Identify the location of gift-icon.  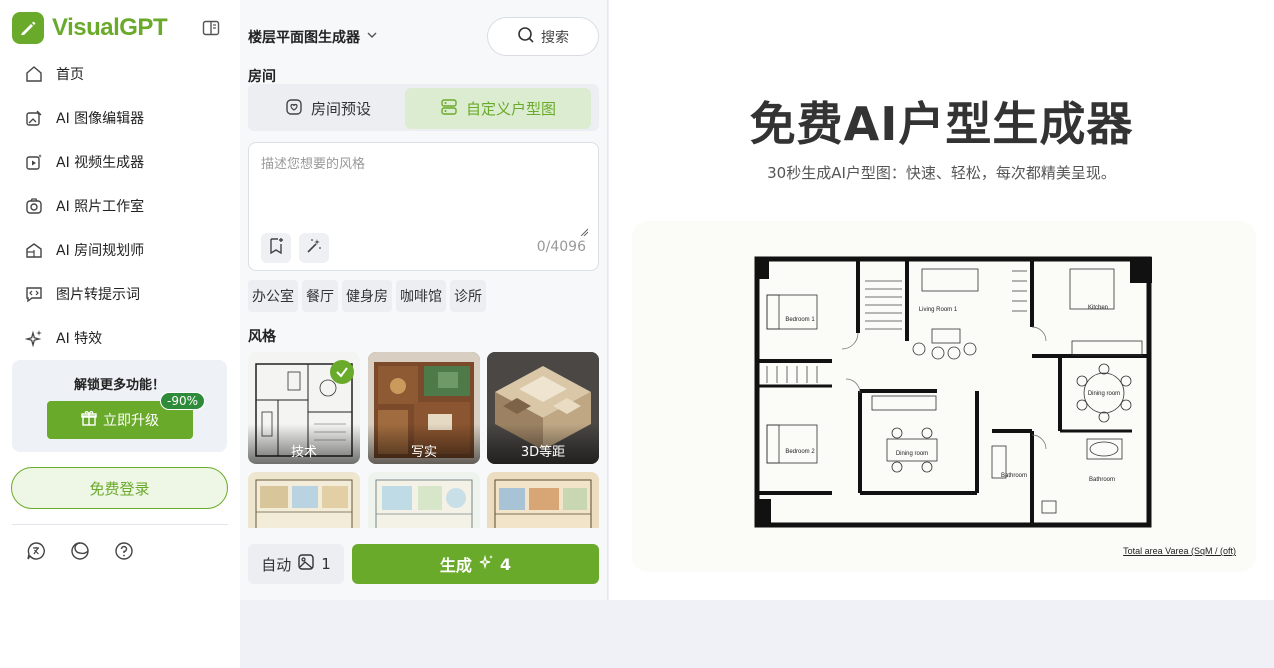
(89, 420).